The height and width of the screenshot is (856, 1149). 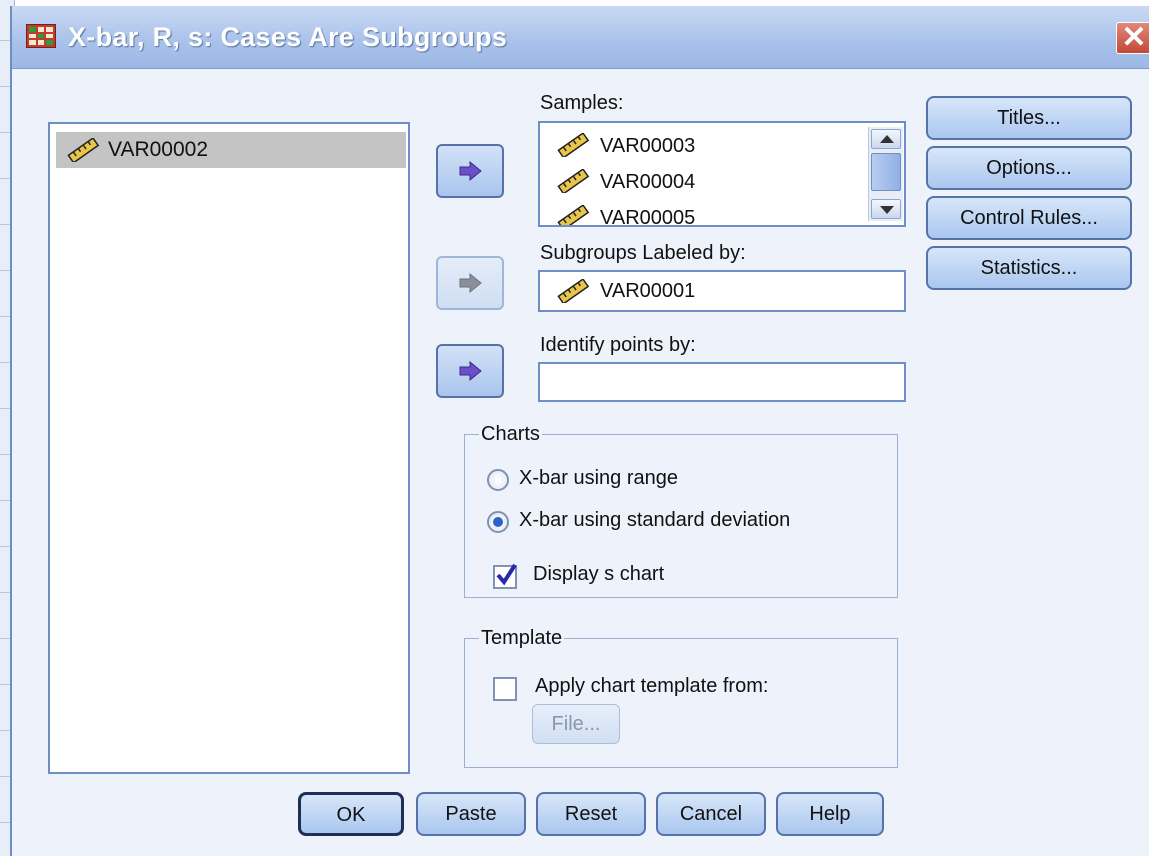 I want to click on xbar-stddev-label: X-bar using standard deviation, so click(x=655, y=520).